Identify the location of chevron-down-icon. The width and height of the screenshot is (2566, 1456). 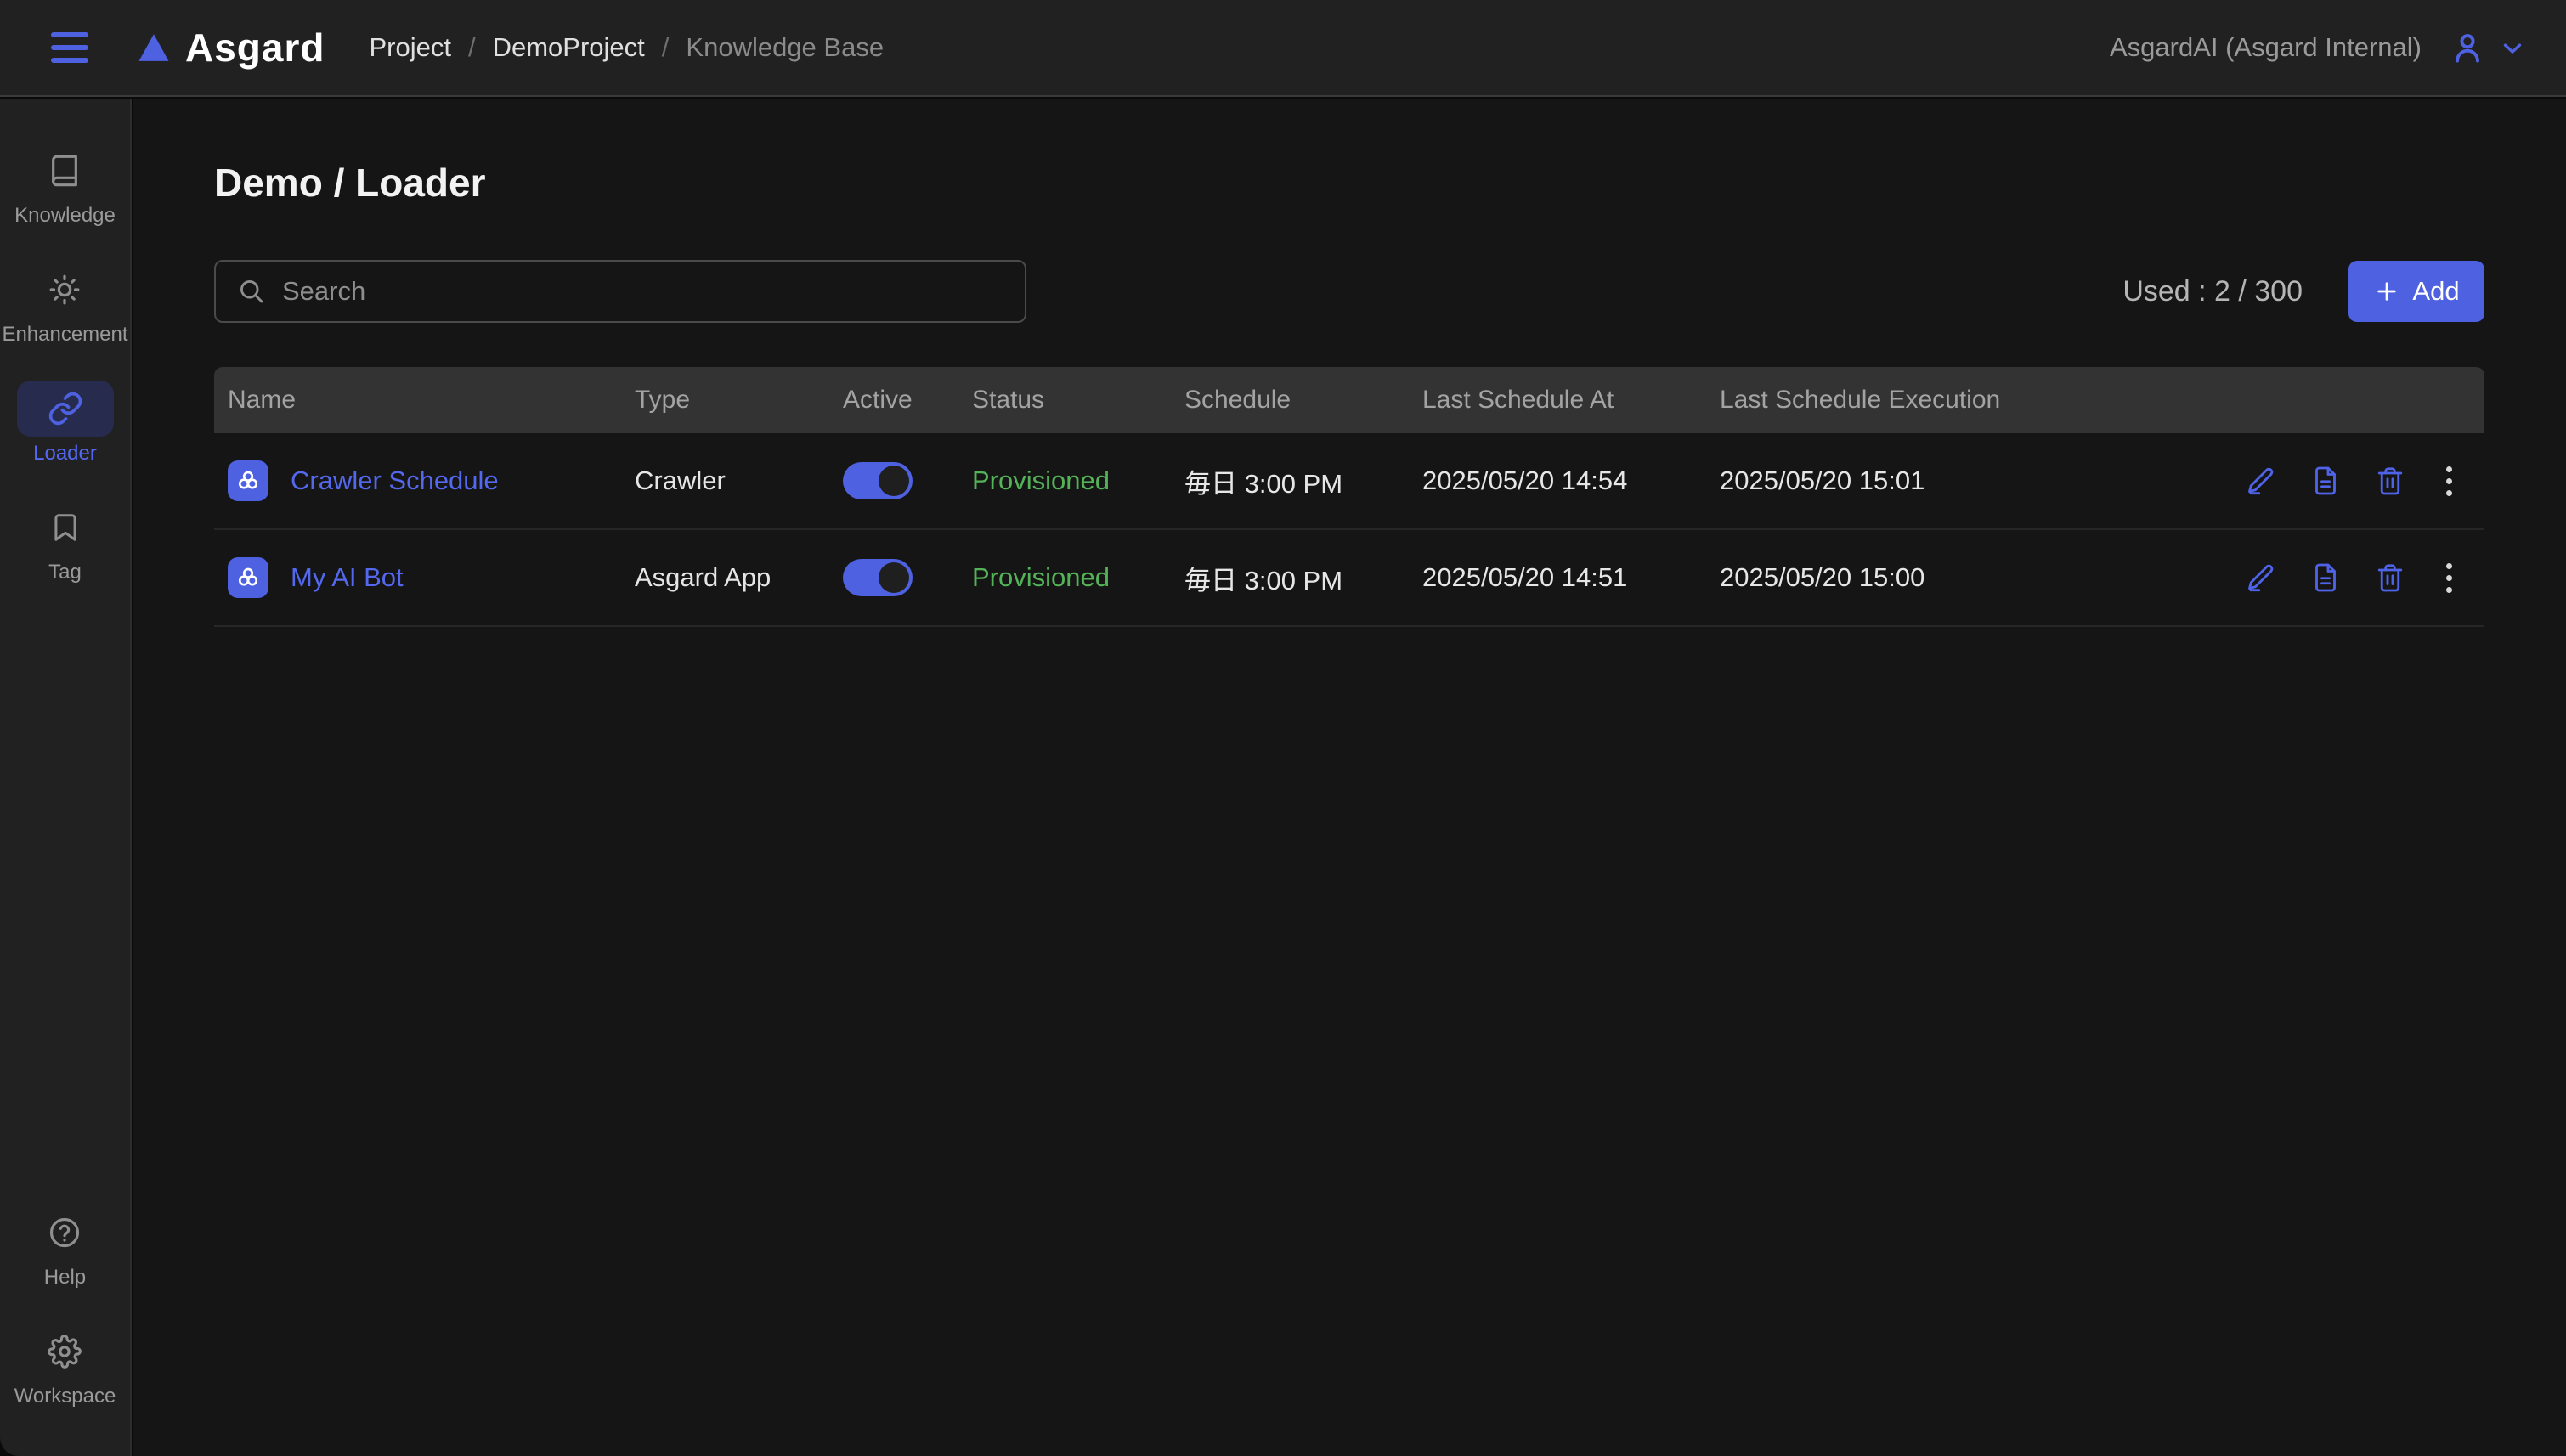
(2512, 48).